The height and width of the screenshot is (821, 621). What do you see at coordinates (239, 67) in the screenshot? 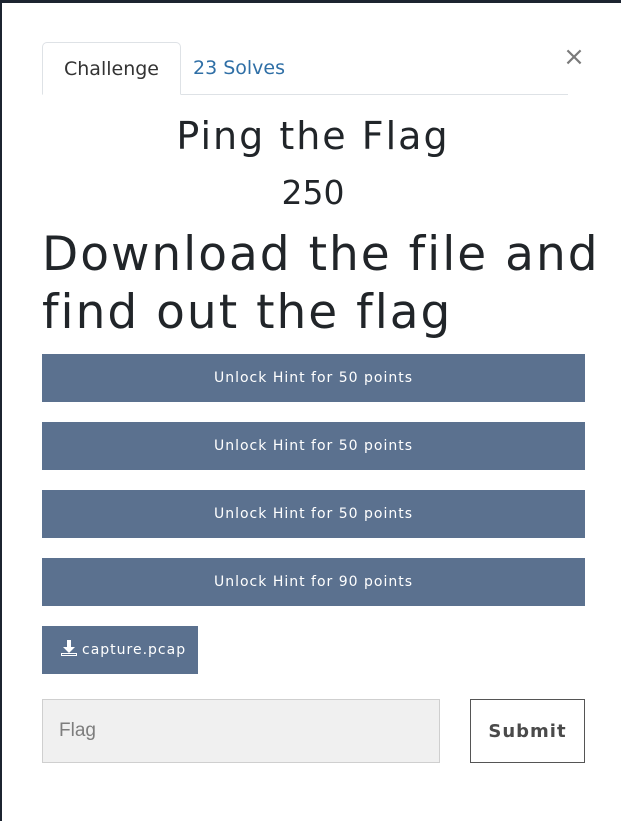
I see `tab-solves: 23 Solves` at bounding box center [239, 67].